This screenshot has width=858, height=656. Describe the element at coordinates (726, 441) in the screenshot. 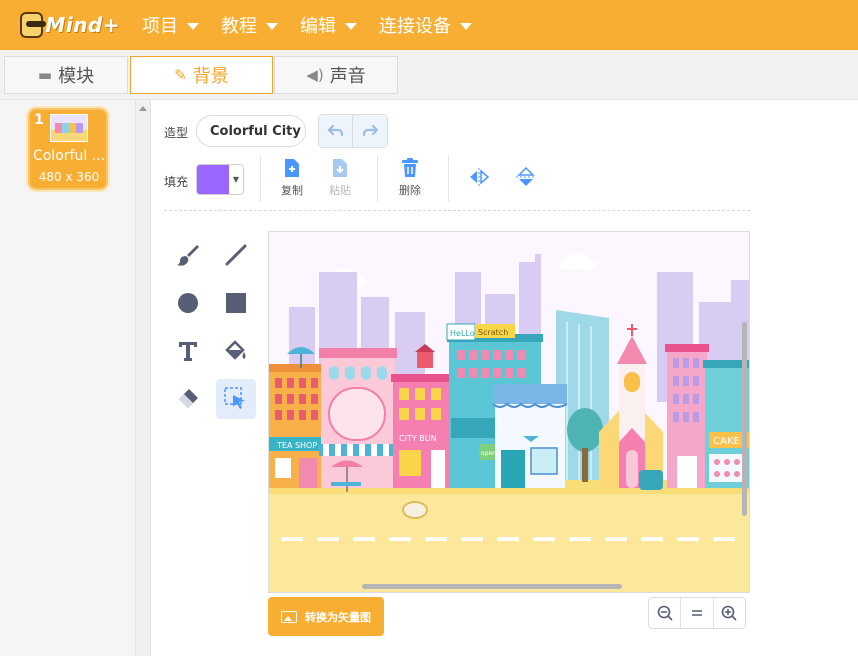

I see `cake-sign: CAKE` at that location.